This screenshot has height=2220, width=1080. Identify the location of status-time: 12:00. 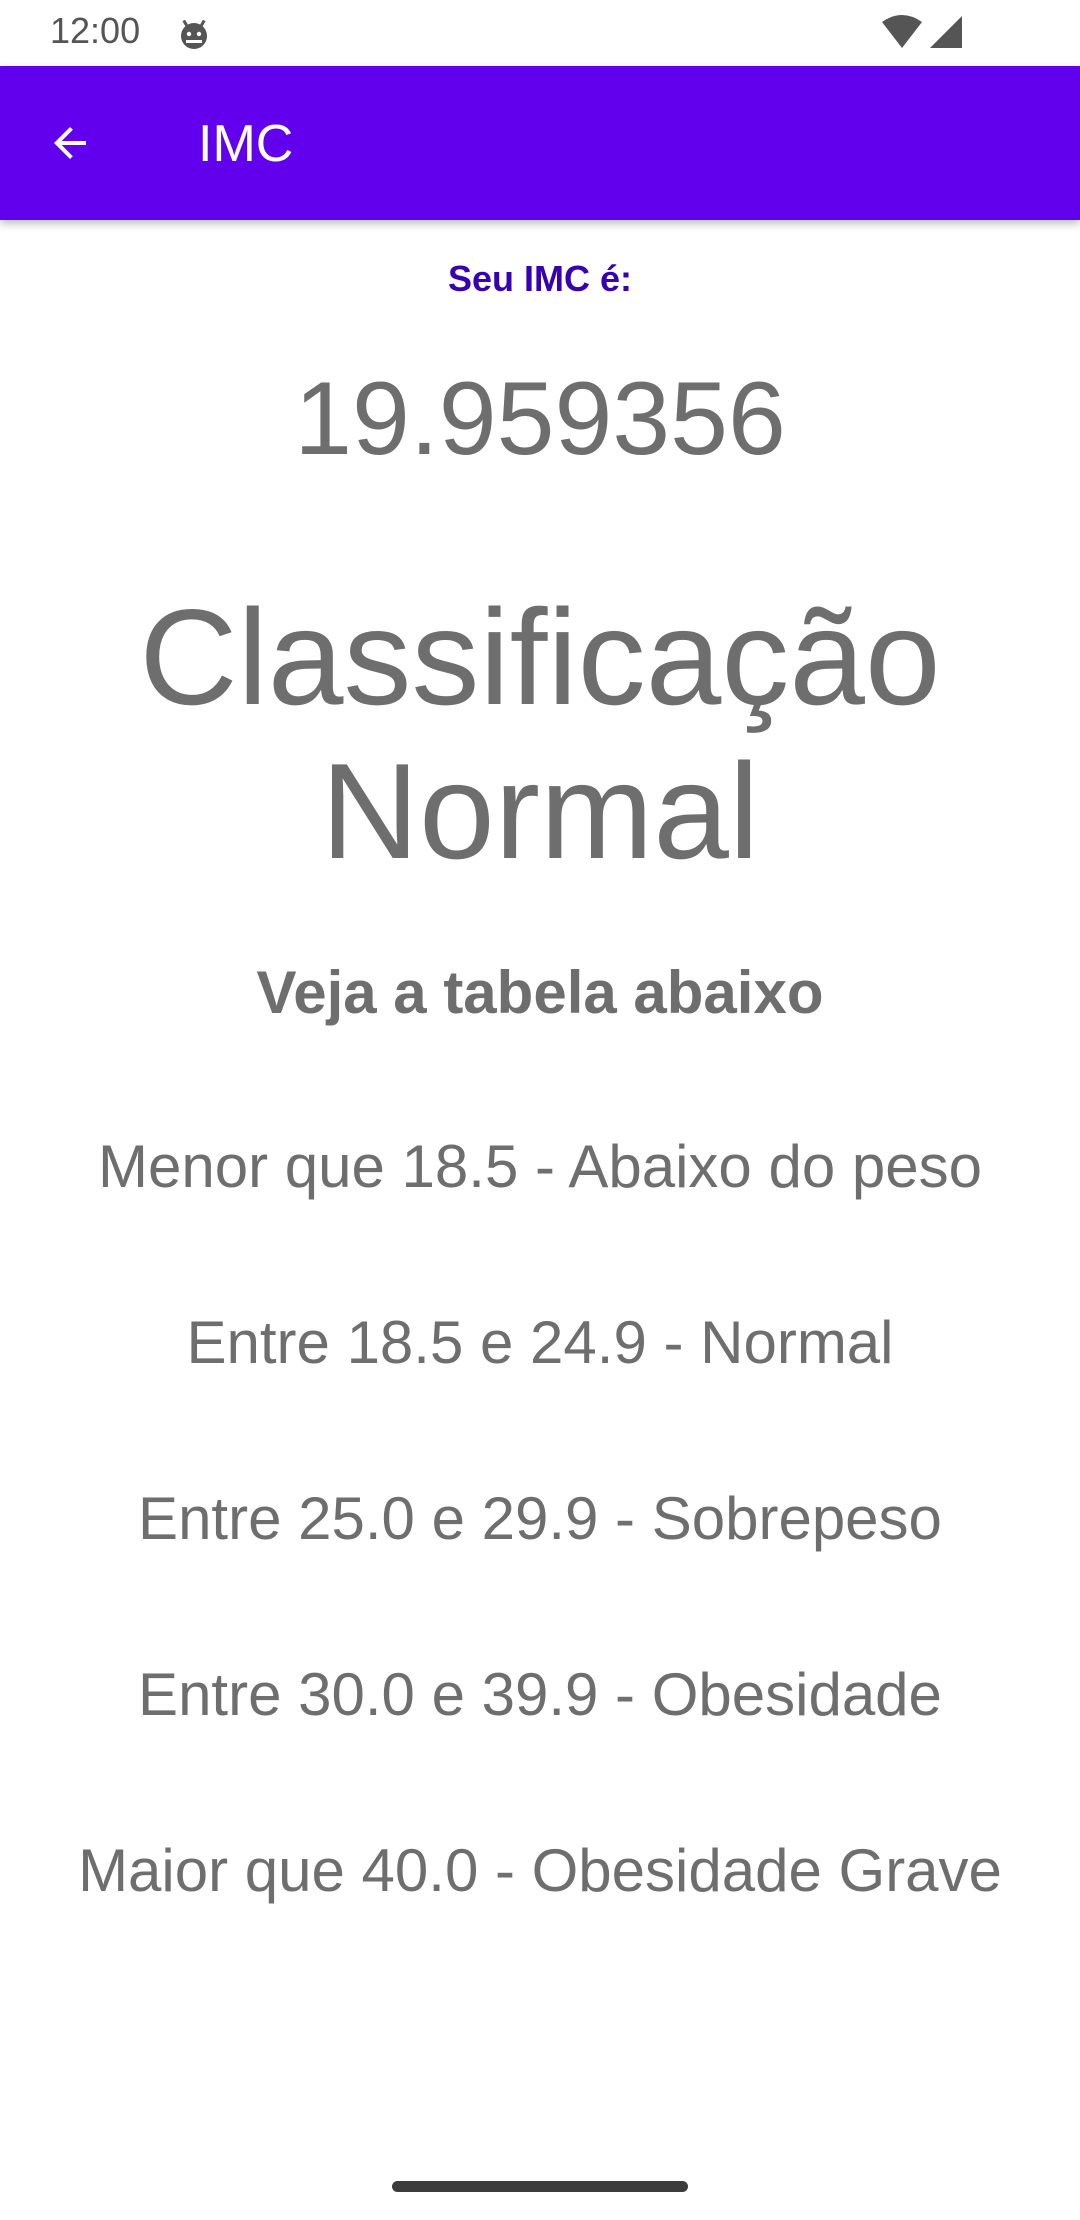
(95, 30).